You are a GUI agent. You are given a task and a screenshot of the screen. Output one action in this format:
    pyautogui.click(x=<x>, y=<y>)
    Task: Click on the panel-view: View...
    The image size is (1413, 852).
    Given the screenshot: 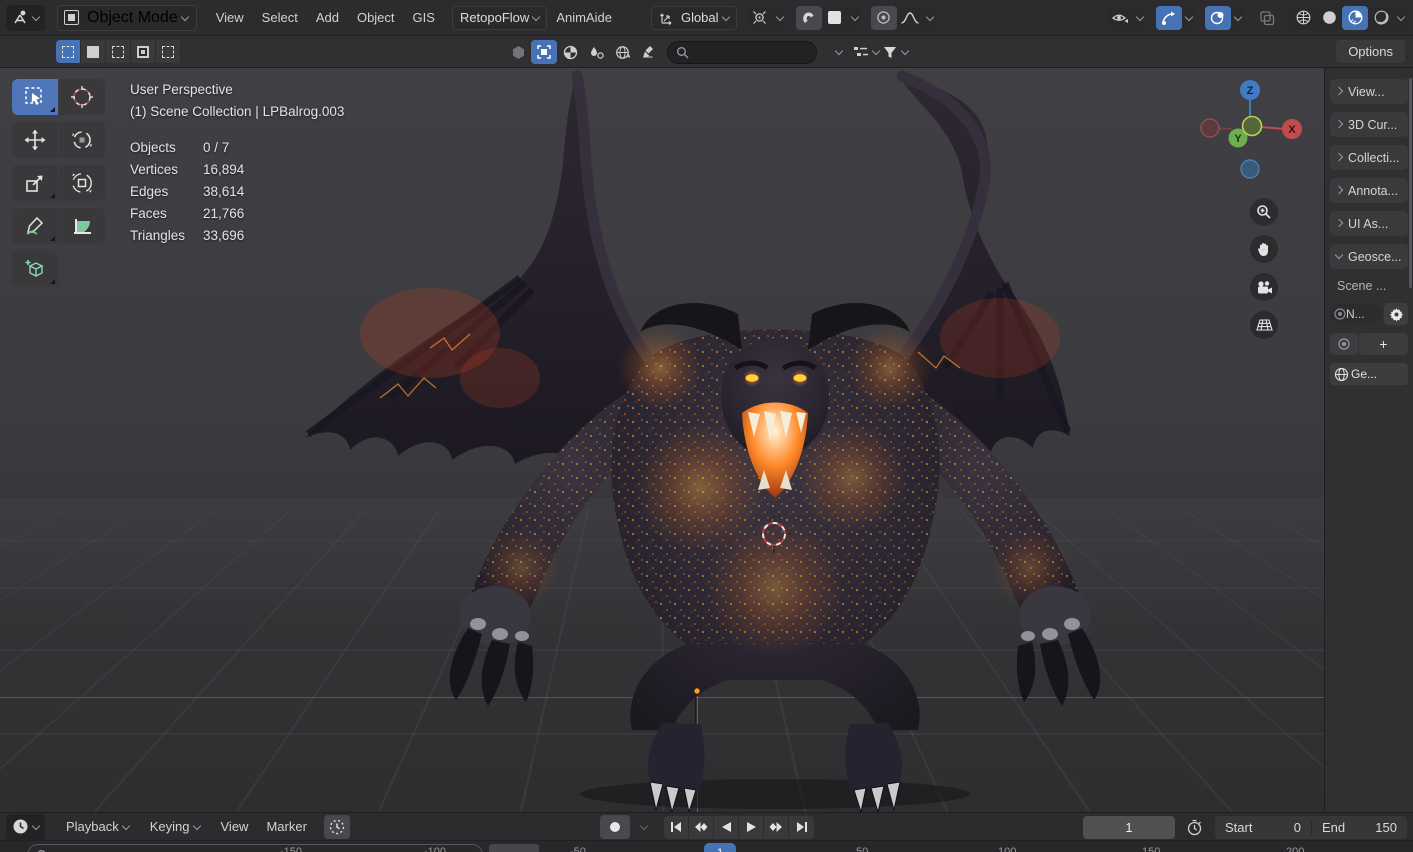 What is the action you would take?
    pyautogui.click(x=1369, y=91)
    